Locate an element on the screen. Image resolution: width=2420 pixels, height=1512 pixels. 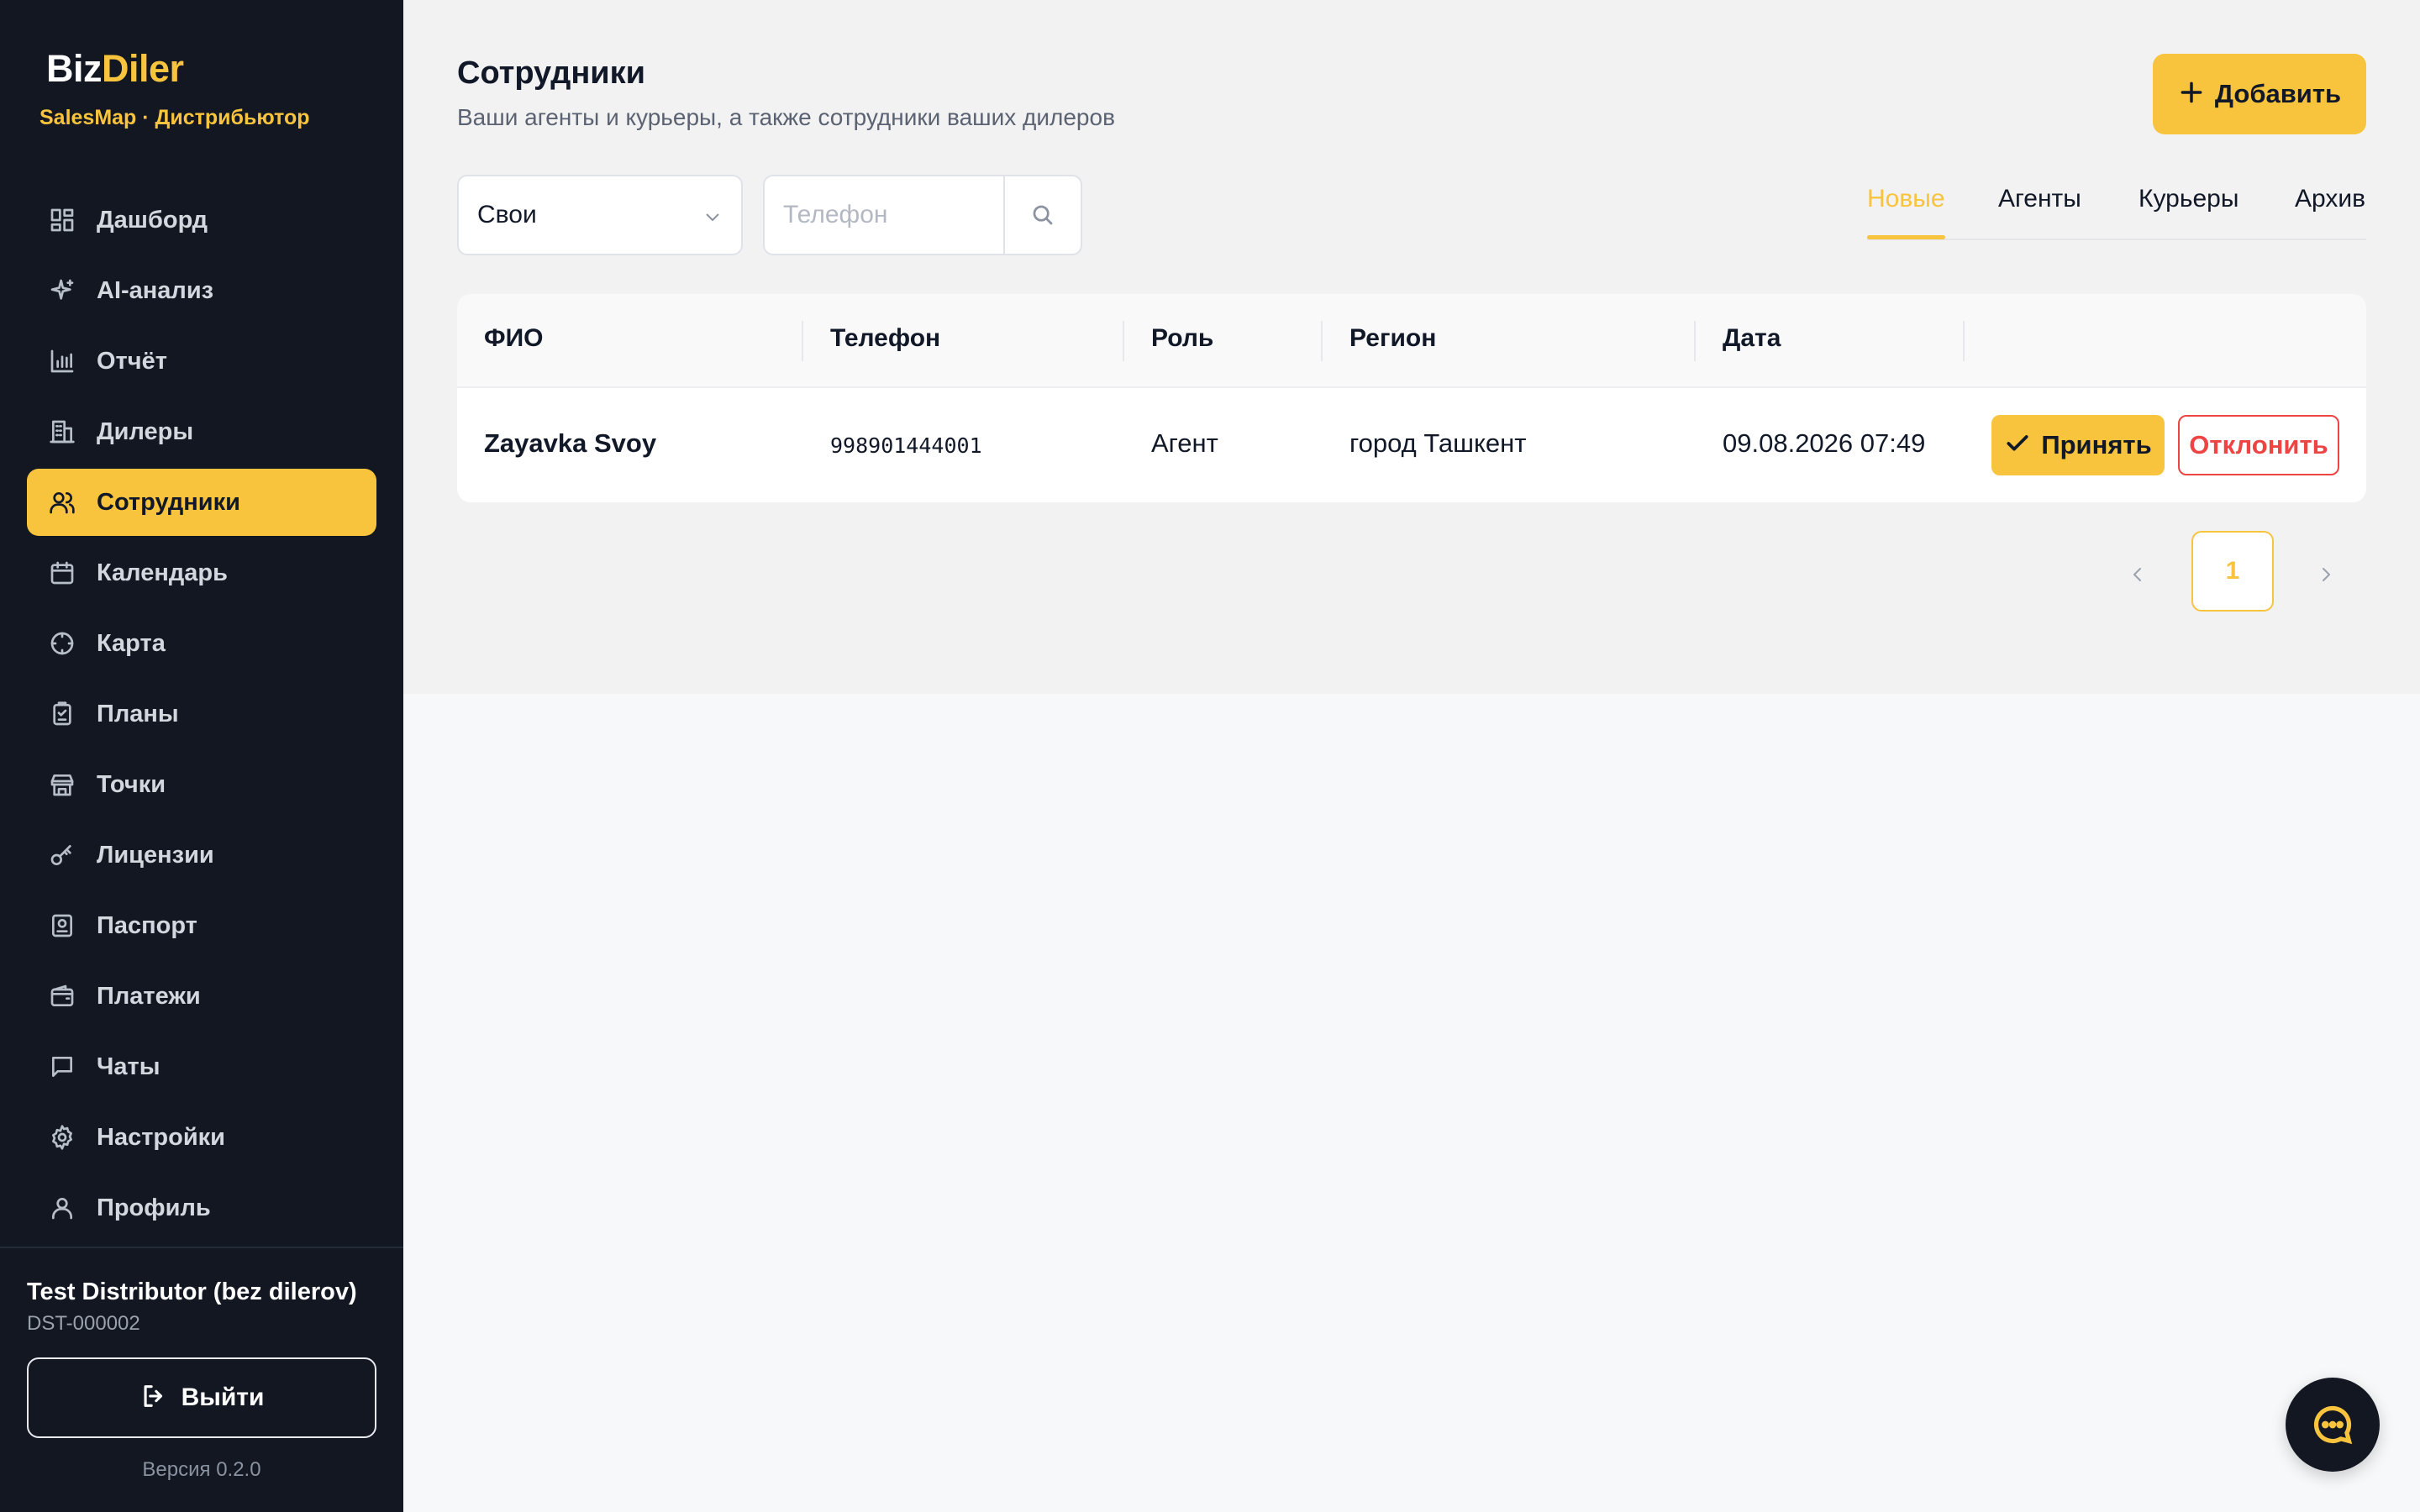
organization-name: Test Distributor (bez dilerov) is located at coordinates (192, 1291).